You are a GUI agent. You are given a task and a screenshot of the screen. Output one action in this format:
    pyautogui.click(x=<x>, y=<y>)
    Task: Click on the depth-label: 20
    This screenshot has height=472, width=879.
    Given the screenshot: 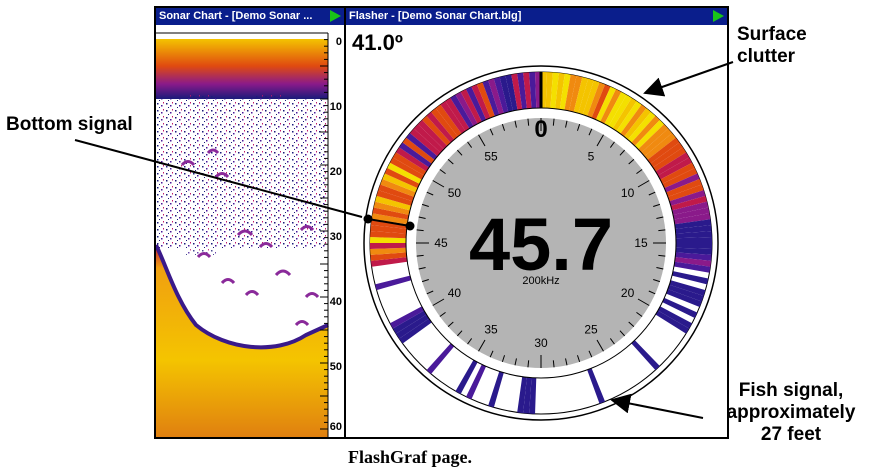 What is the action you would take?
    pyautogui.click(x=336, y=172)
    